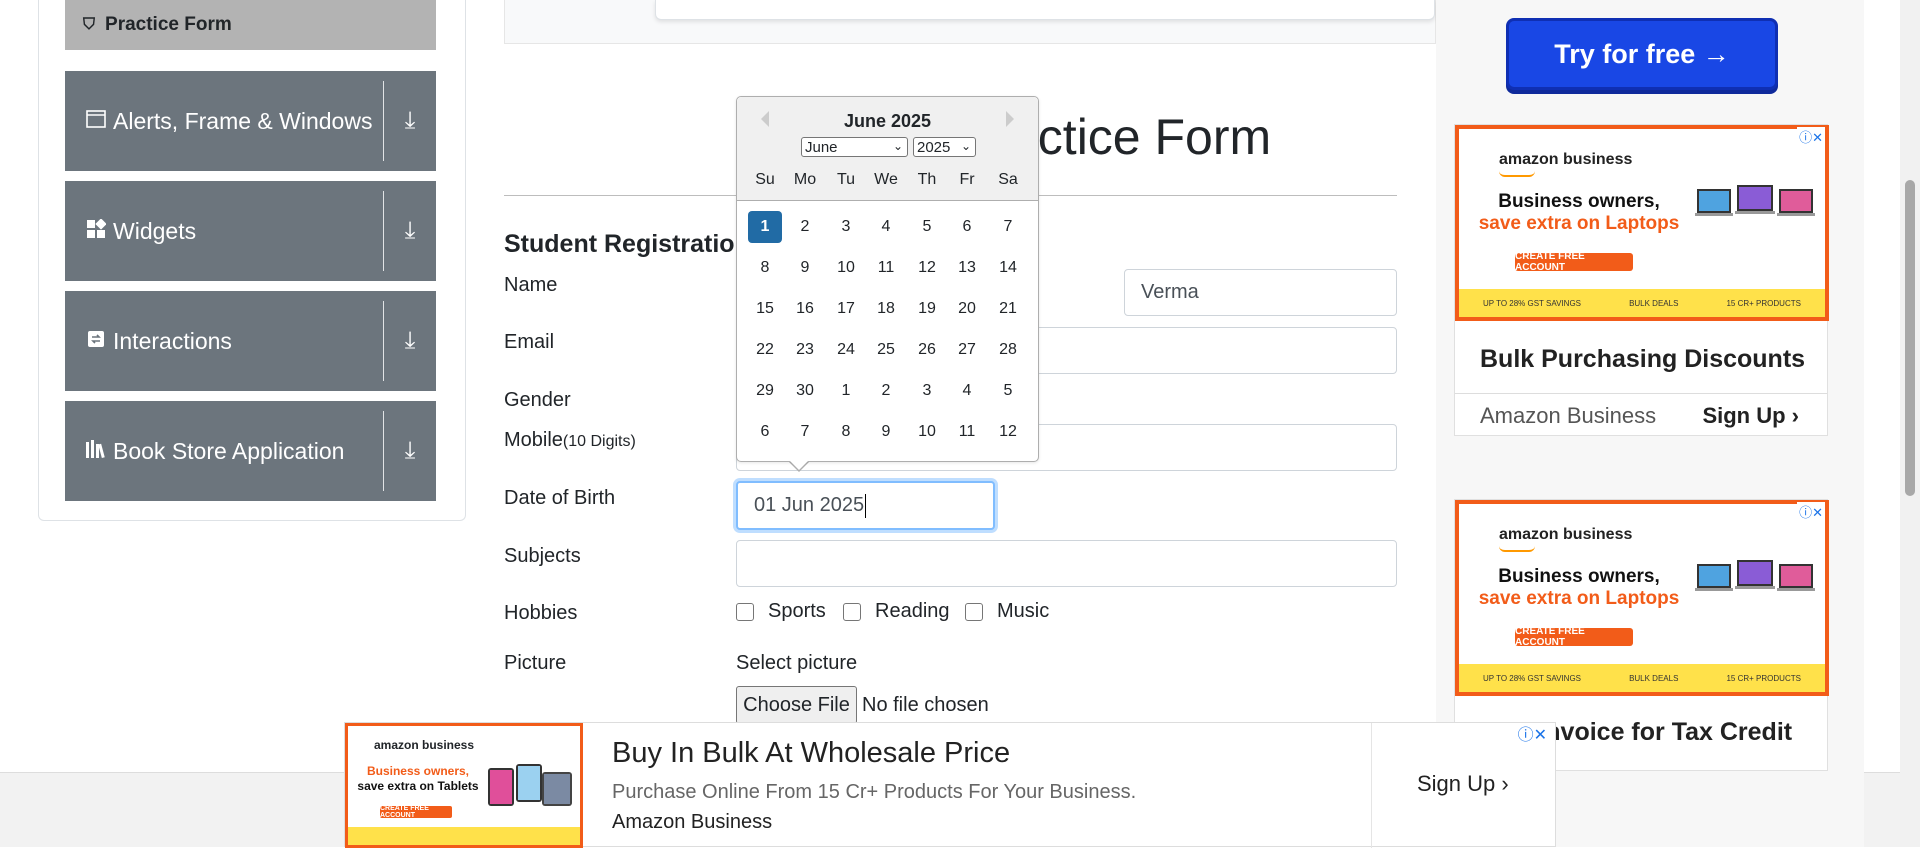 This screenshot has height=848, width=1920. What do you see at coordinates (250, 121) in the screenshot?
I see `sidebar-group-alerts: Alerts, Frame & Windows ⤓` at bounding box center [250, 121].